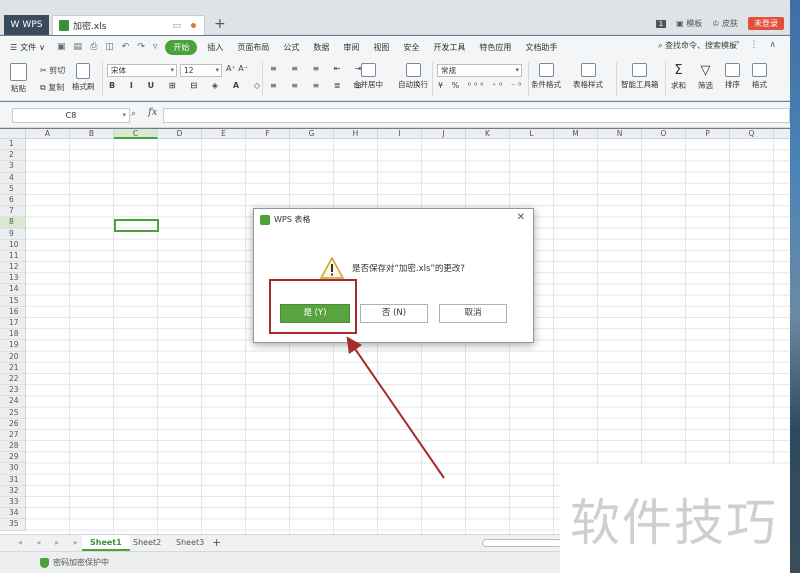 The width and height of the screenshot is (800, 573). What do you see at coordinates (152, 112) in the screenshot?
I see `fx-icon: fx` at bounding box center [152, 112].